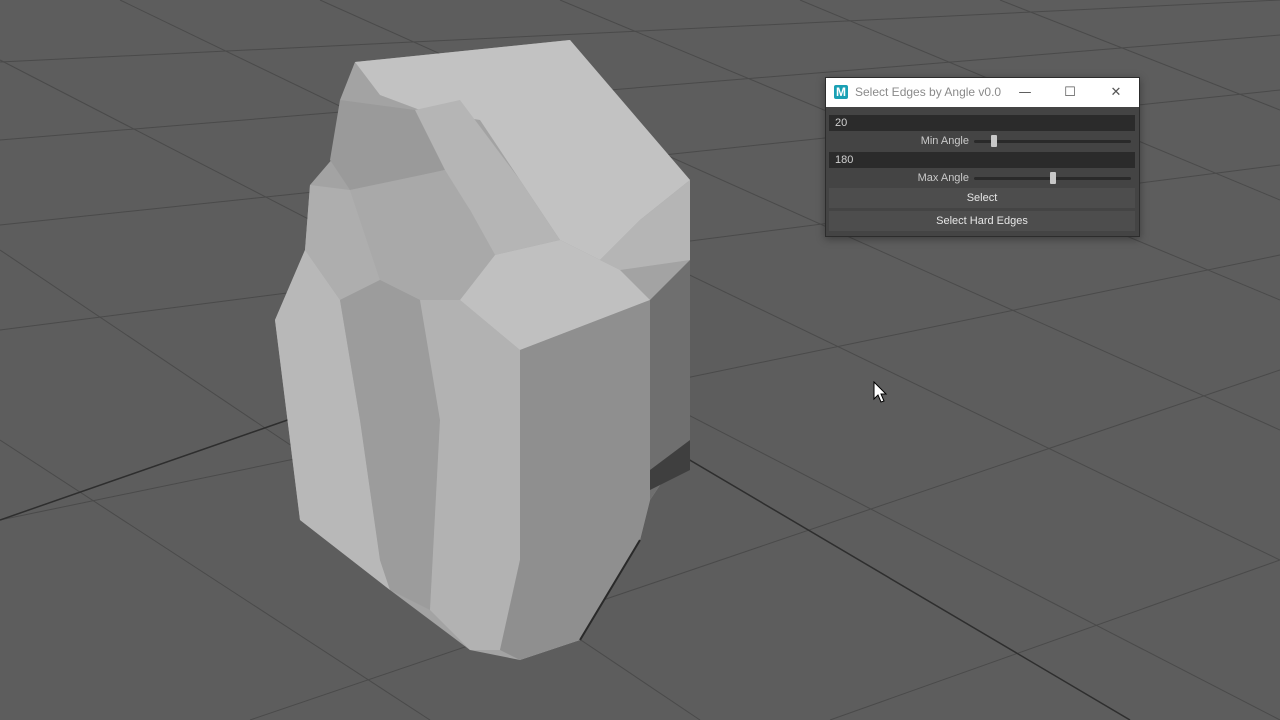  What do you see at coordinates (1116, 92) in the screenshot?
I see `close-button: ✕` at bounding box center [1116, 92].